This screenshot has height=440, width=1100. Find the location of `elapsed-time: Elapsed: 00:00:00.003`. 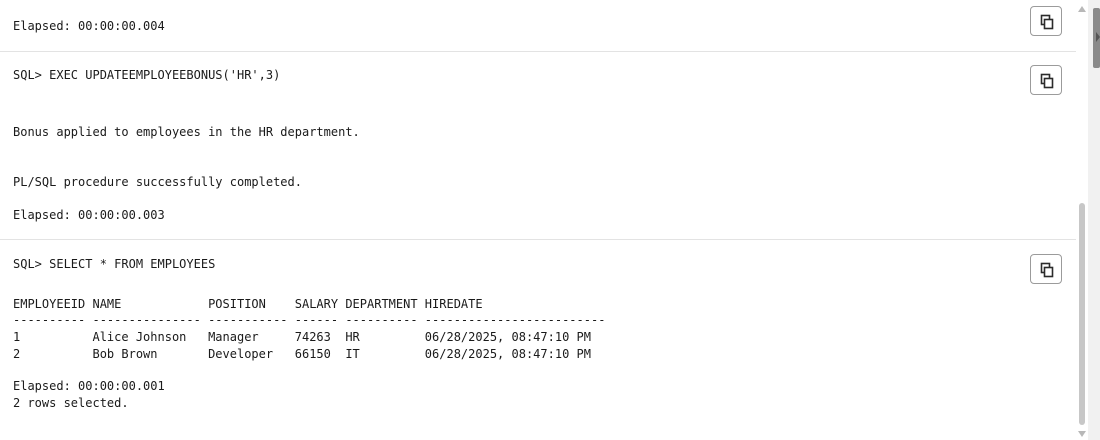

elapsed-time: Elapsed: 00:00:00.003 is located at coordinates (89, 215).